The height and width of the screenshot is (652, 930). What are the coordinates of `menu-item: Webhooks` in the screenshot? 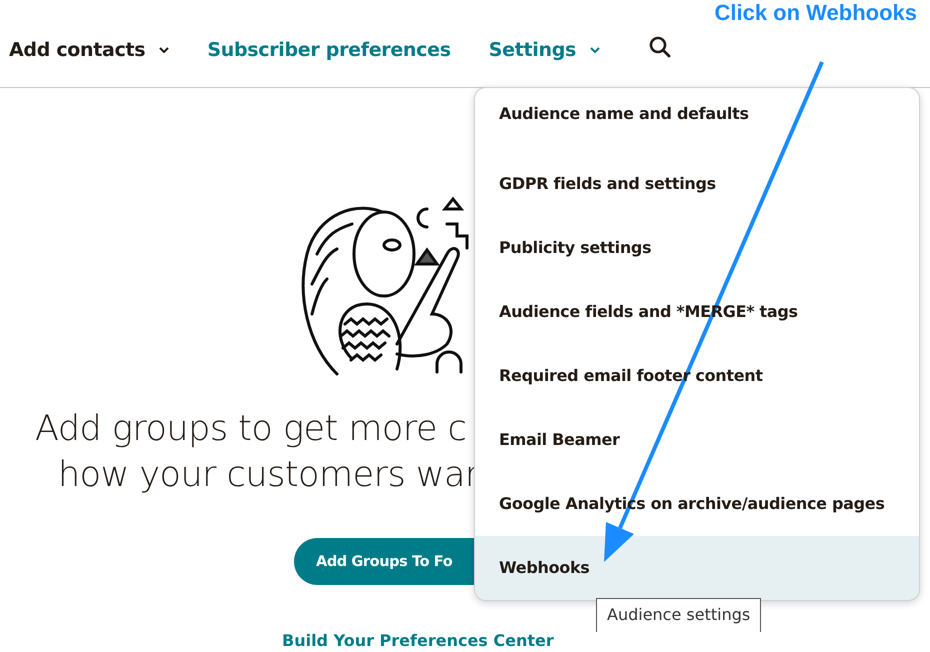 It's located at (697, 568).